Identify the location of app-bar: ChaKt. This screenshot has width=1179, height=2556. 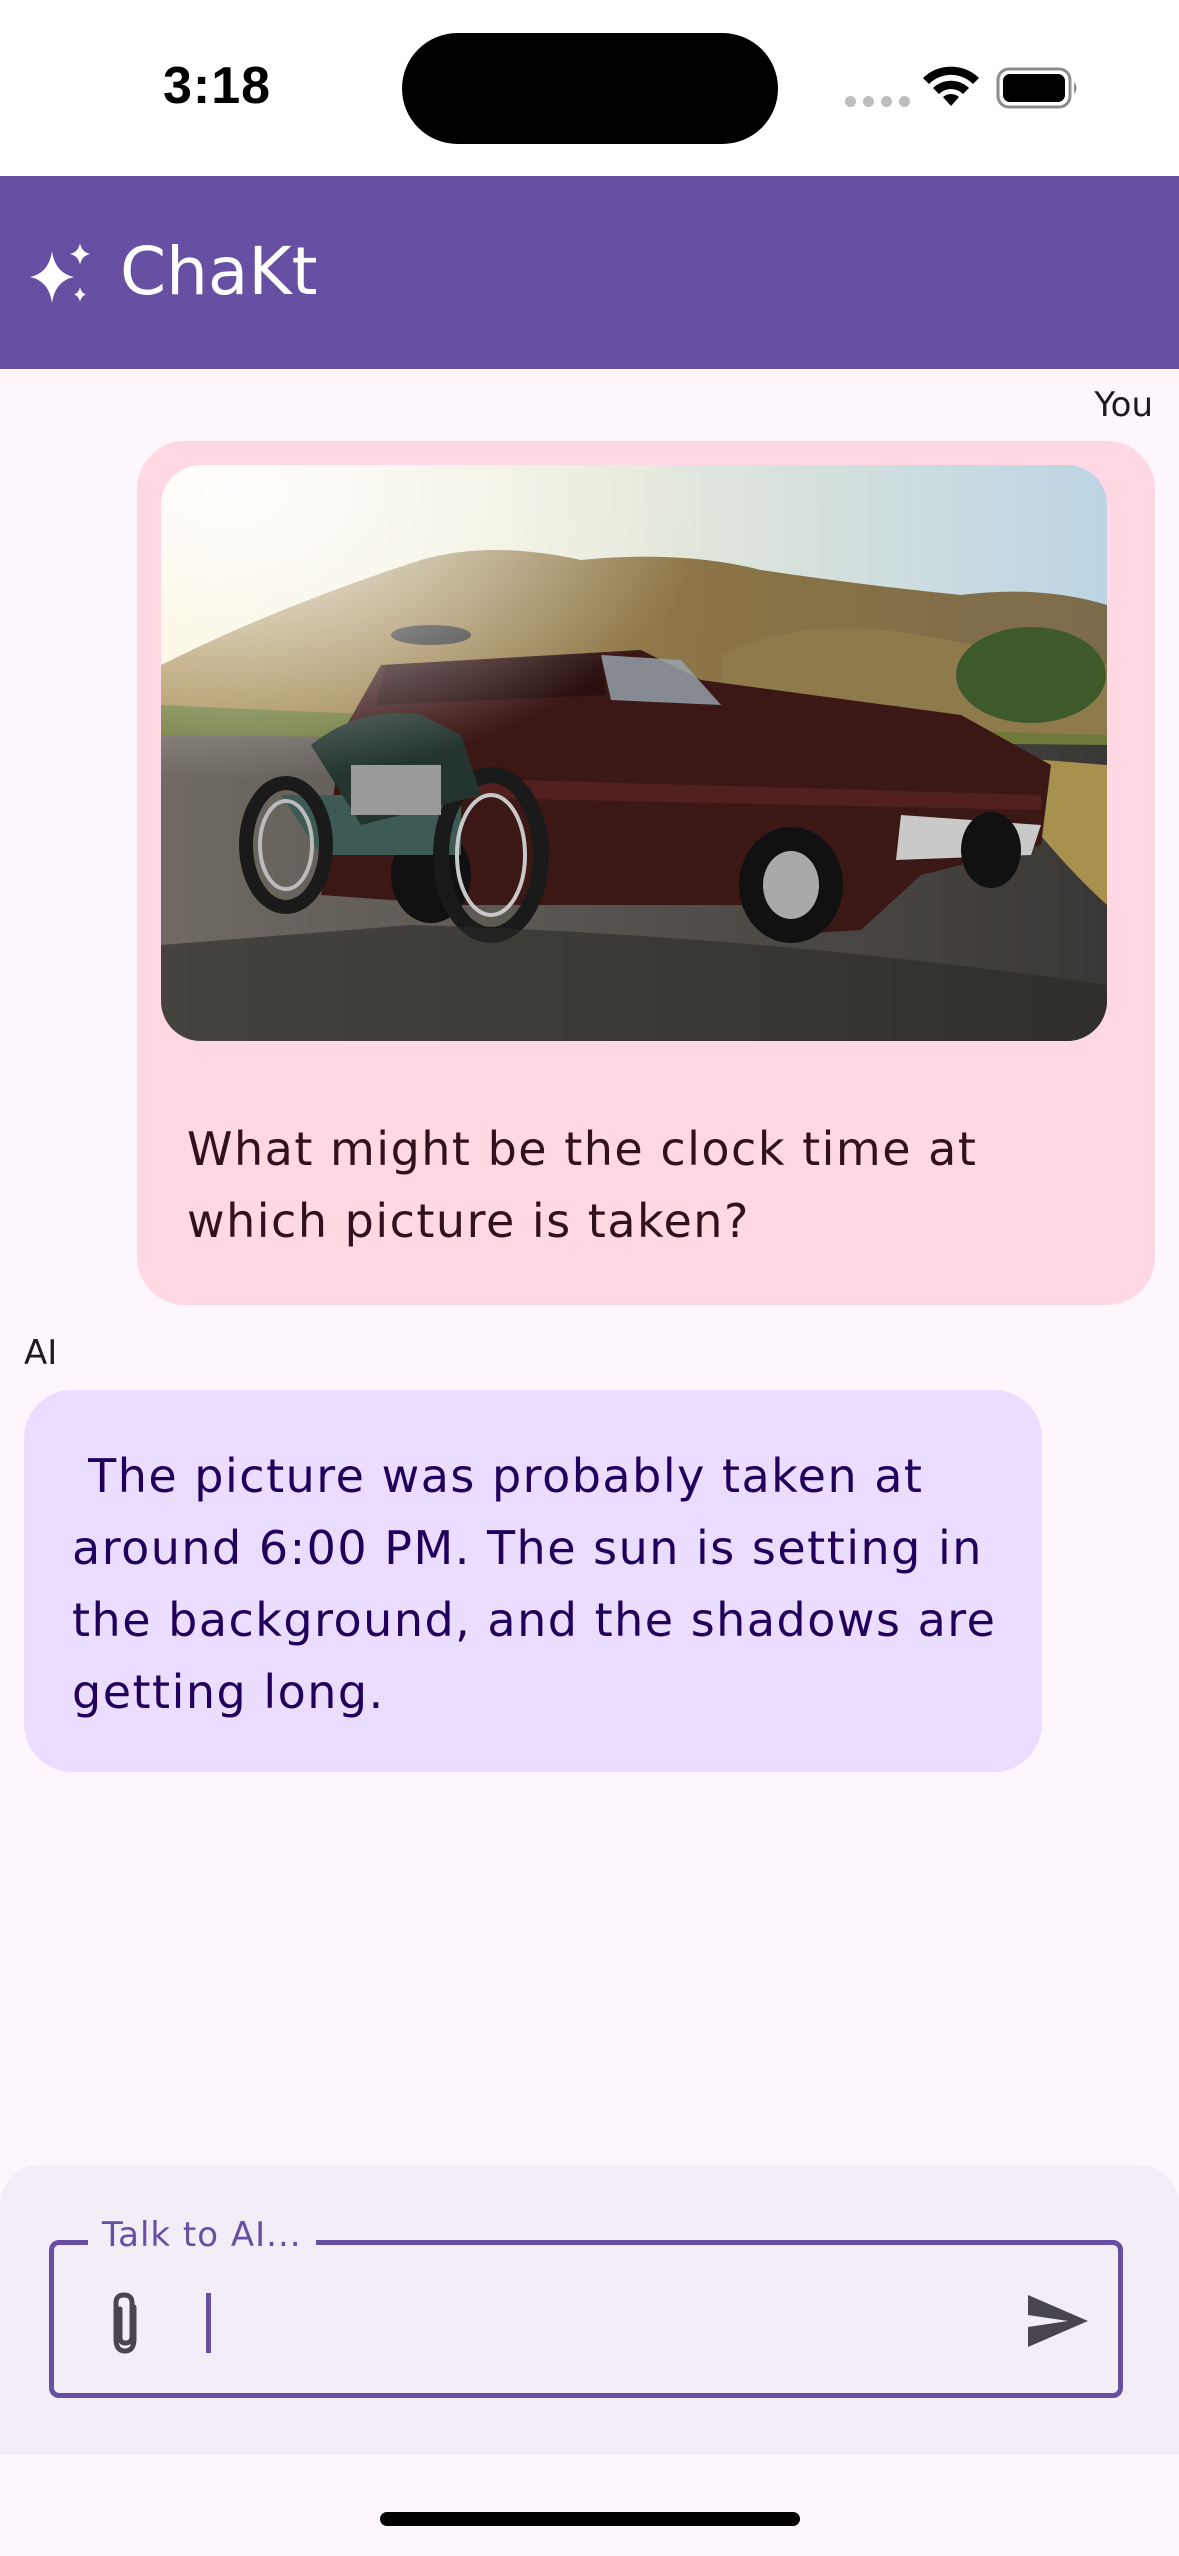
(589, 272).